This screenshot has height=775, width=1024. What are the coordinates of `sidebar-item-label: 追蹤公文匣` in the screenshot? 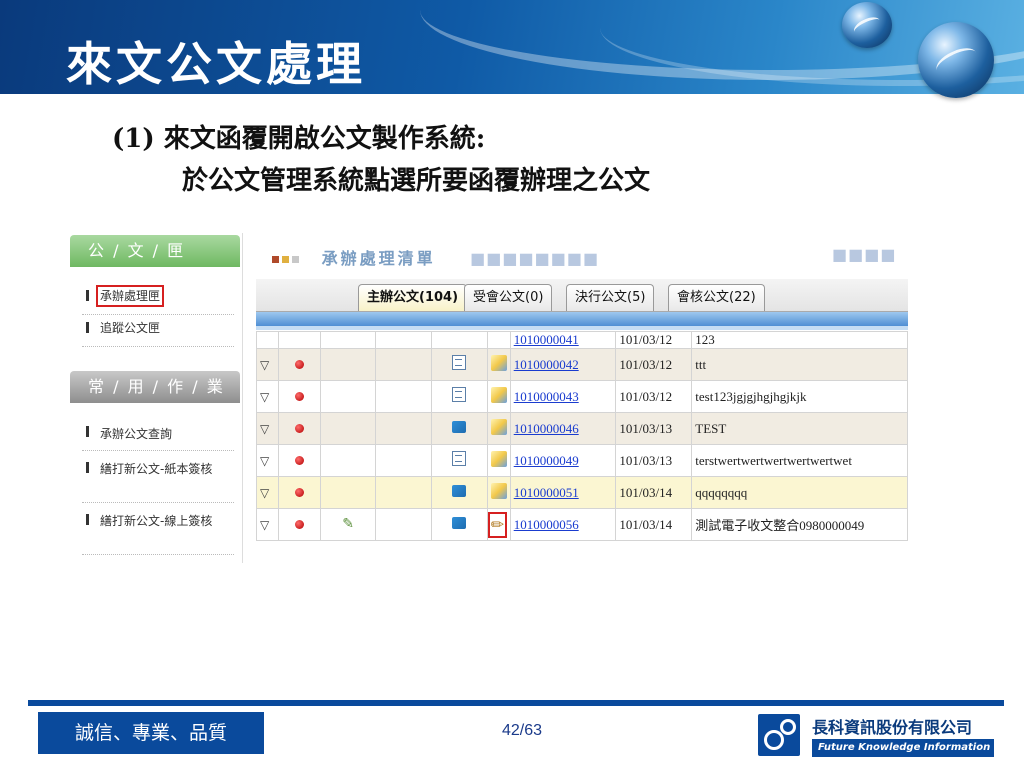 It's located at (130, 328).